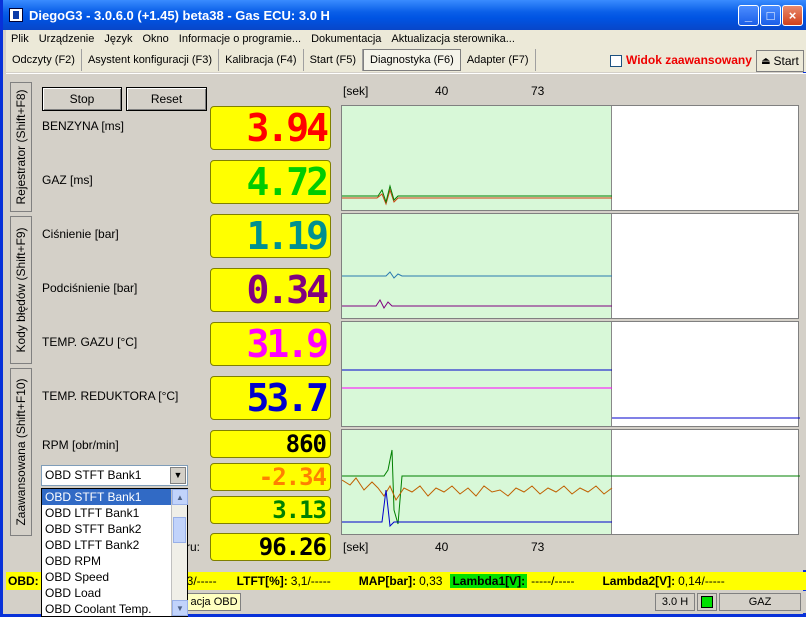 This screenshot has width=806, height=617. I want to click on value-temp-gazu: 31.9, so click(270, 344).